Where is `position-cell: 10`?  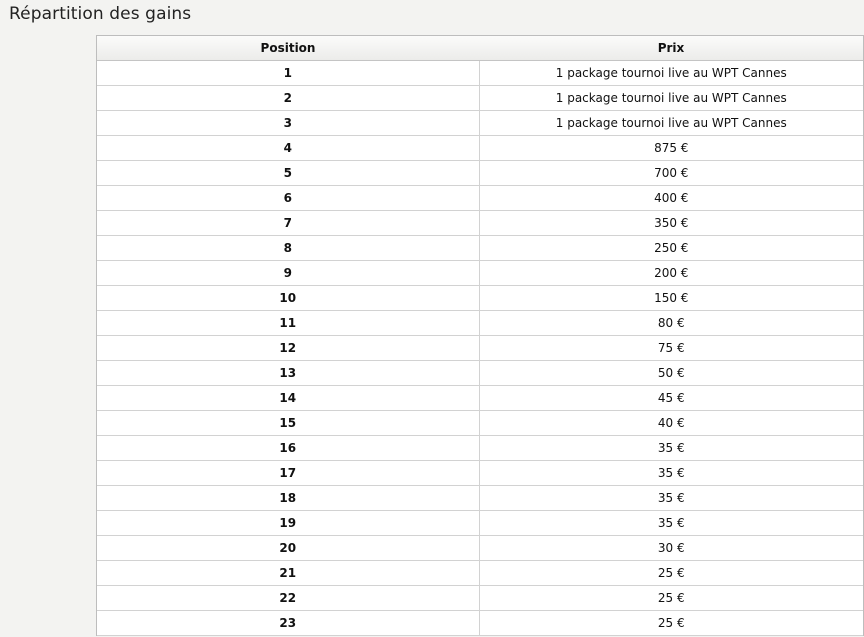
position-cell: 10 is located at coordinates (288, 298).